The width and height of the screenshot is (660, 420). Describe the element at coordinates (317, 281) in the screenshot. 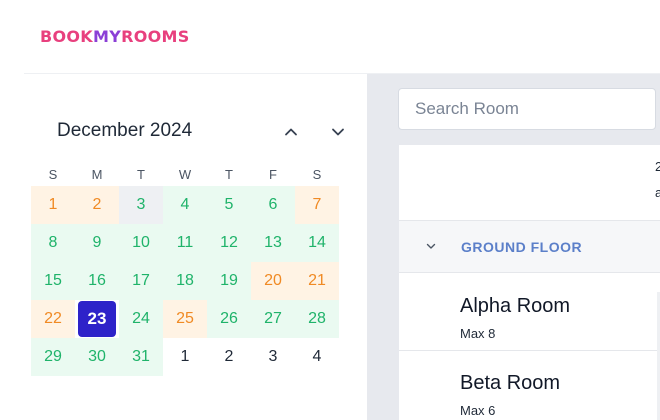

I see `calendar-day: 21` at that location.